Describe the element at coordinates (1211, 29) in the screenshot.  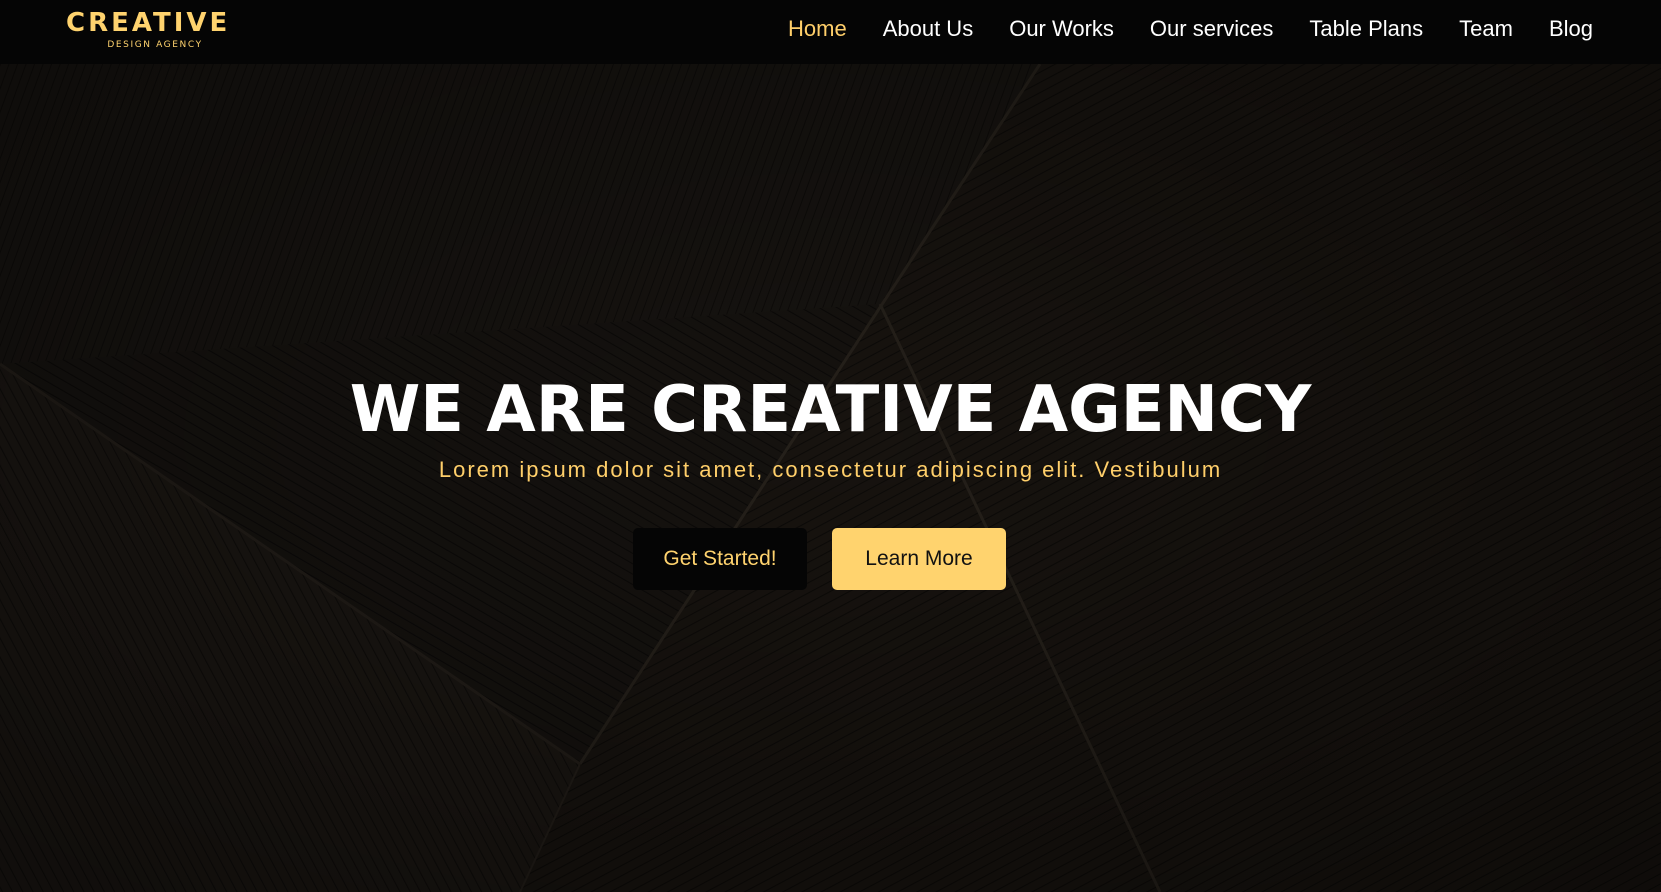
I see `nav-item-our-services: Our services` at that location.